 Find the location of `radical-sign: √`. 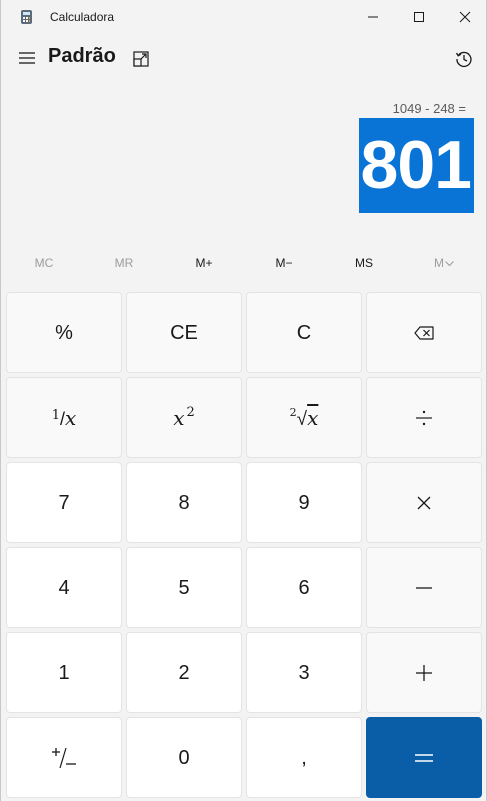

radical-sign: √ is located at coordinates (302, 419).